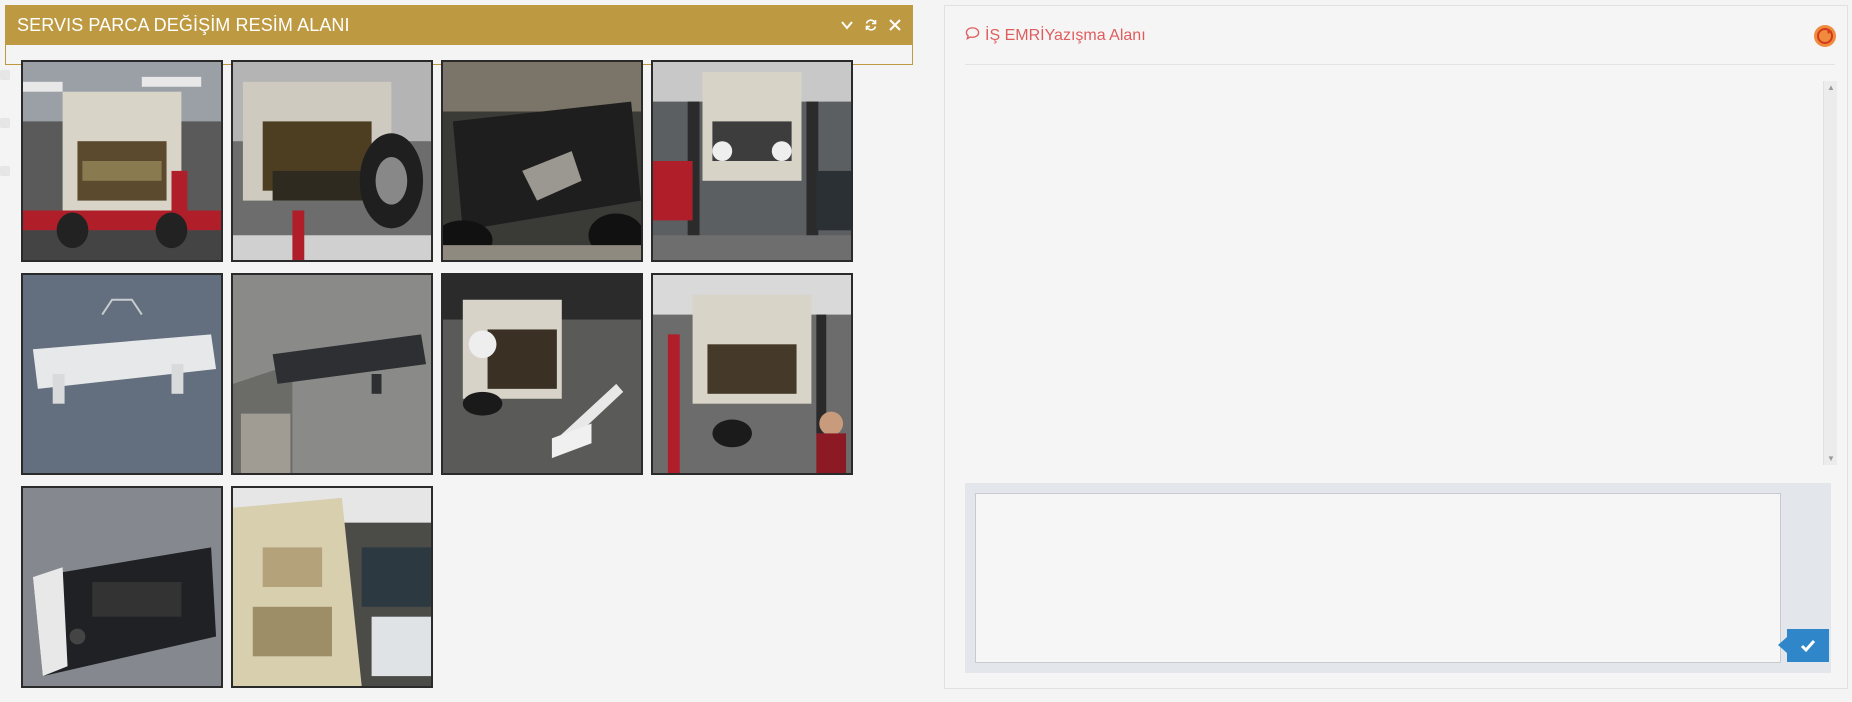  I want to click on photo-engine-bay-closeup, so click(332, 587).